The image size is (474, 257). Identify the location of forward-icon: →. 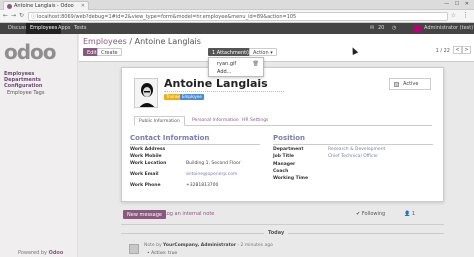
(13, 15).